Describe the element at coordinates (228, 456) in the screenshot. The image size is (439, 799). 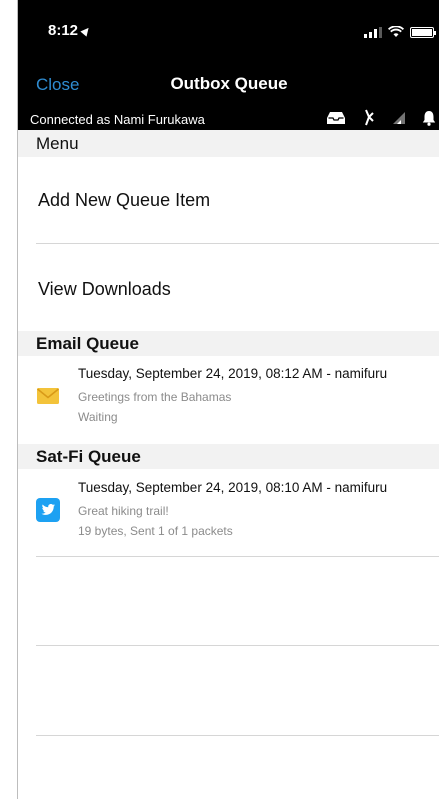
I see `satfi-queue-header: Sat-Fi Queue` at that location.